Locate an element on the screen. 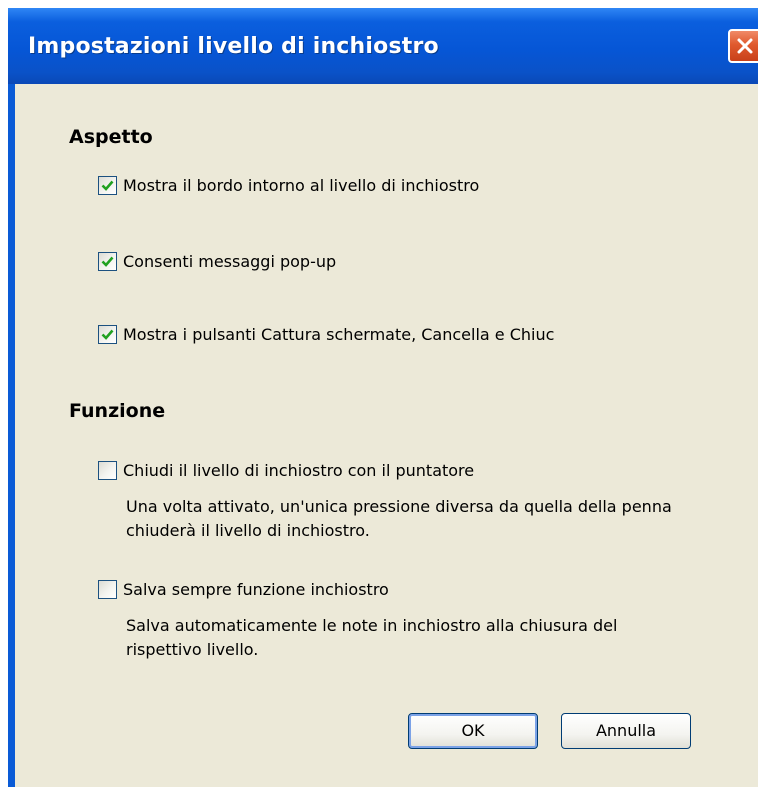 The image size is (758, 789). description-line: rispettivo livello. is located at coordinates (192, 649).